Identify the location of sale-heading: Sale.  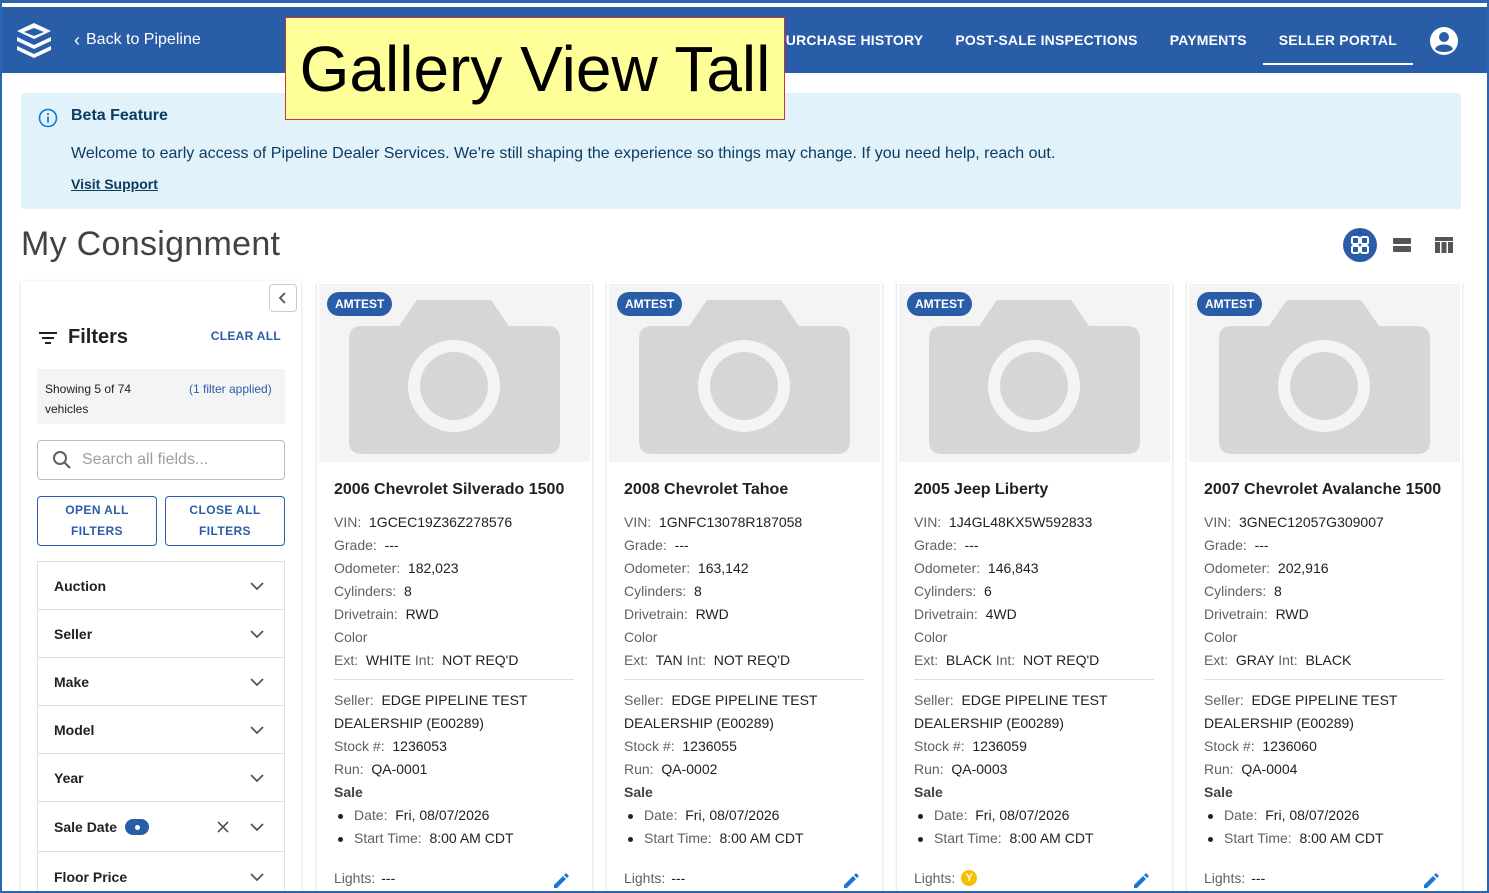
(348, 792).